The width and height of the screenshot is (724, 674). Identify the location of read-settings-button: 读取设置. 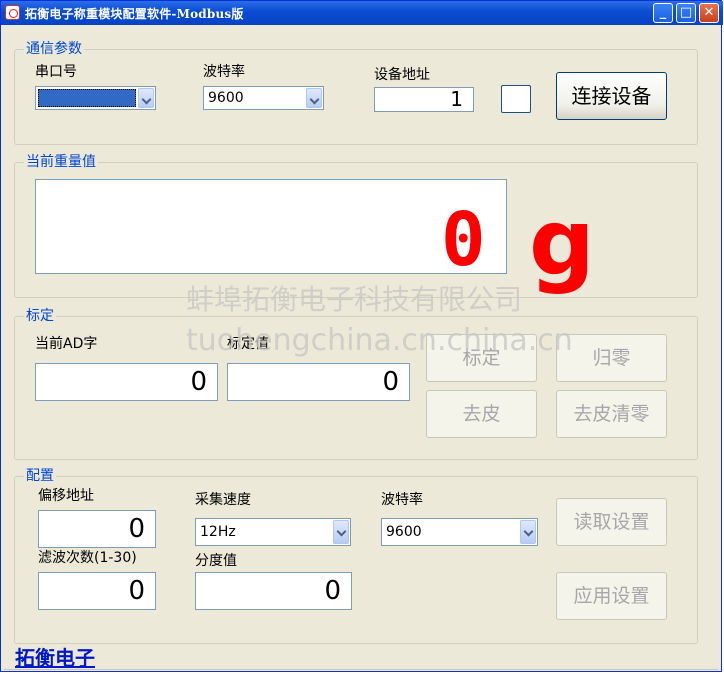
(611, 522).